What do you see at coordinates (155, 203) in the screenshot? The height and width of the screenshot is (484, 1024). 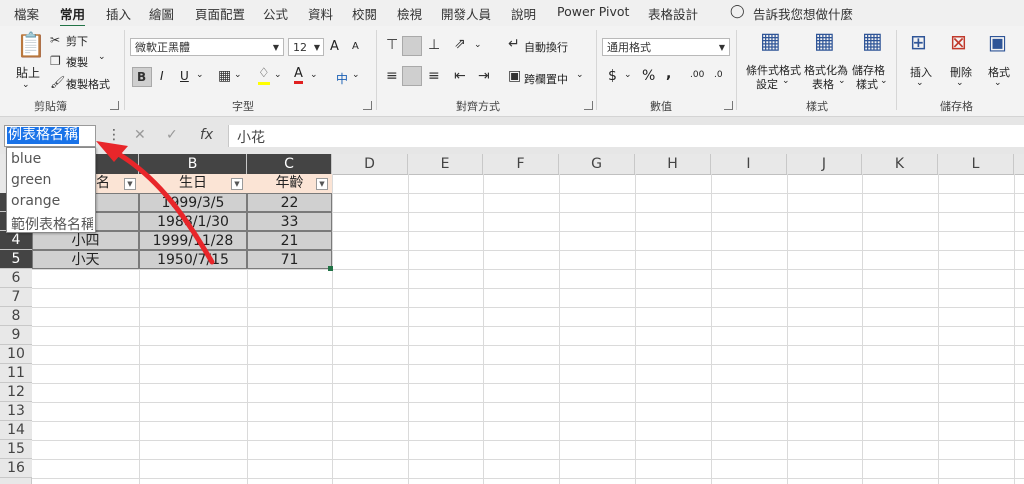 I see `annotation-arrow` at bounding box center [155, 203].